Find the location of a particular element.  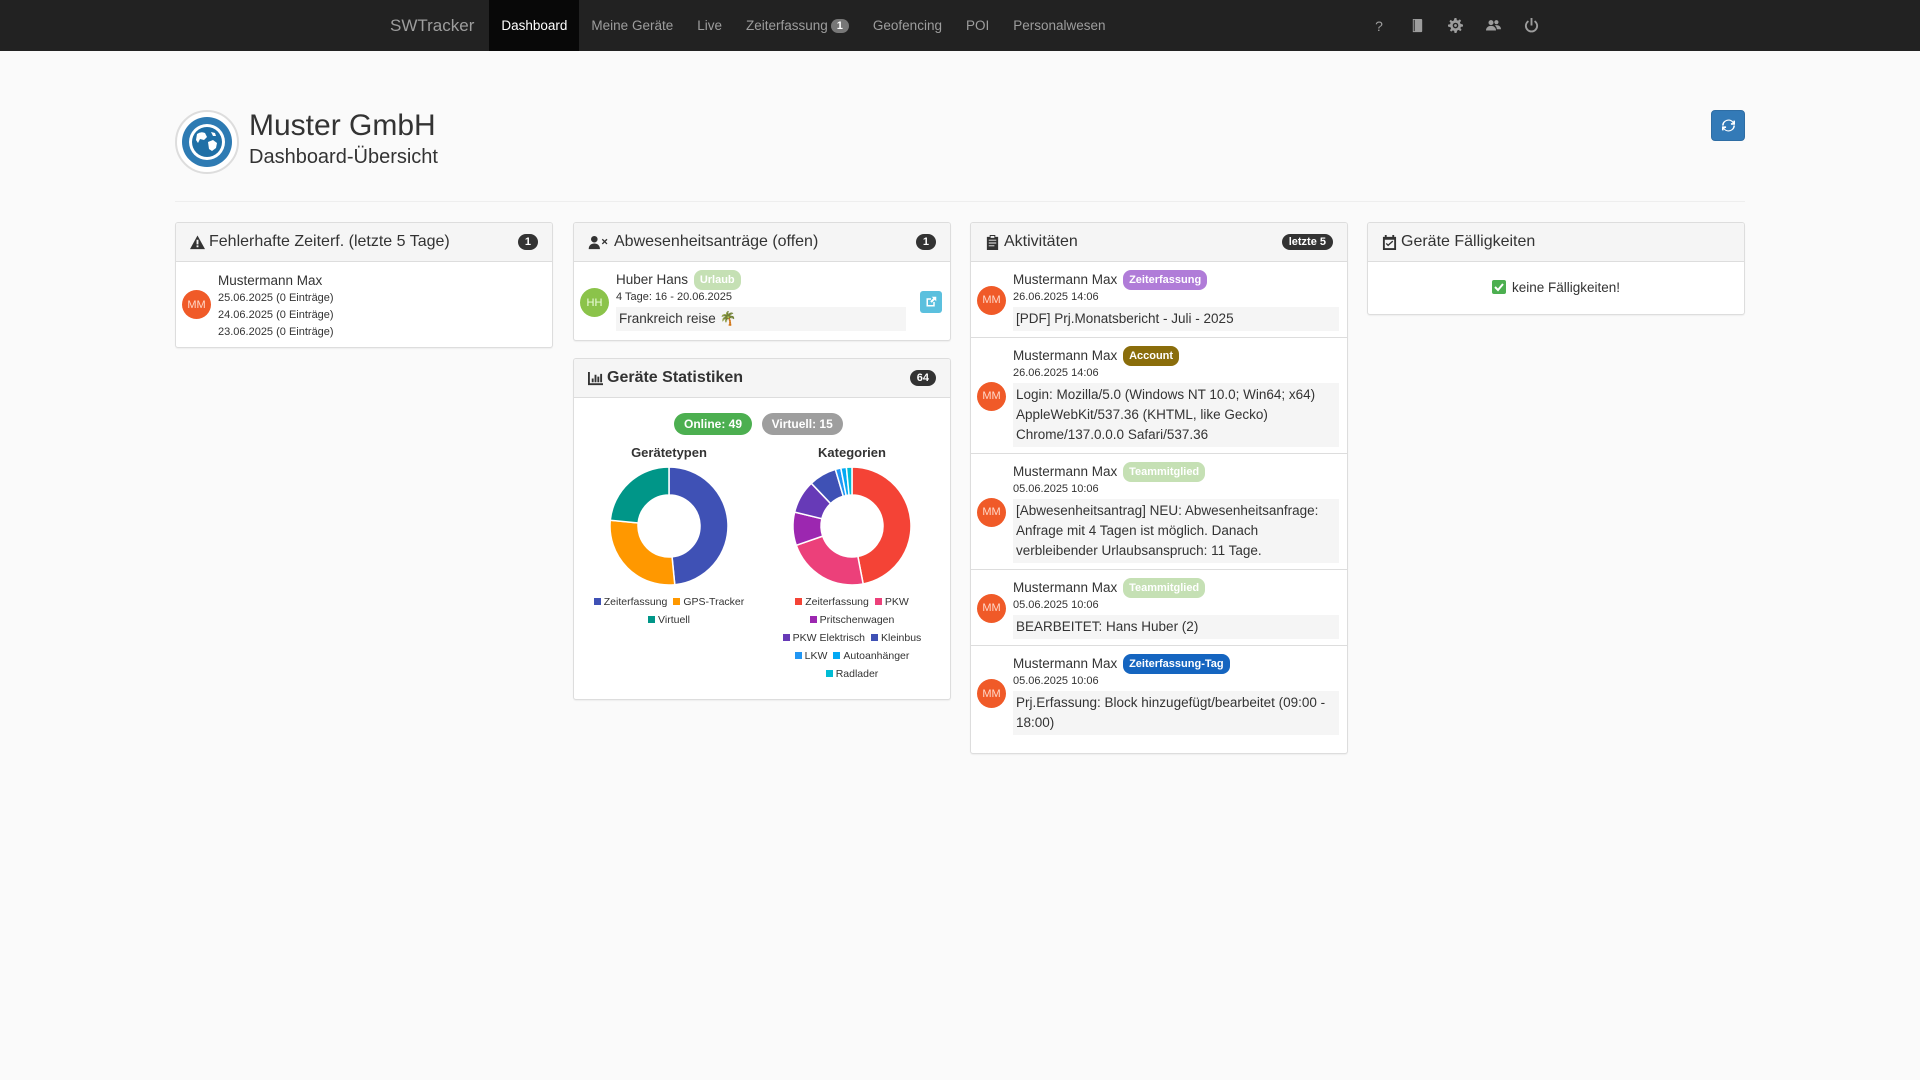

open-external-button is located at coordinates (931, 302).